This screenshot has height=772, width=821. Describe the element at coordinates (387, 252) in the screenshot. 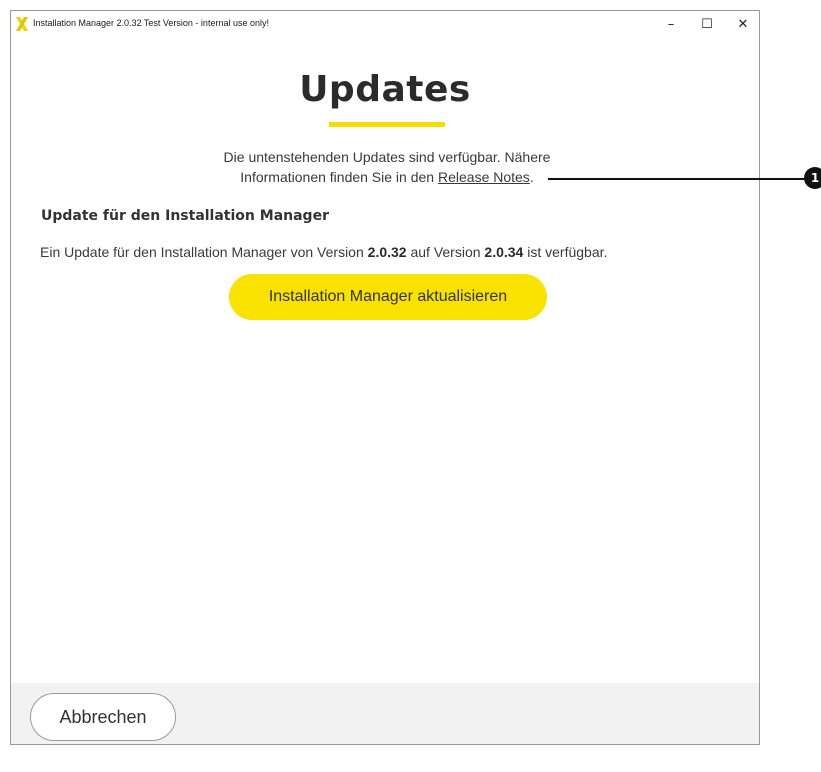

I see `from-version: 2.0.32` at that location.